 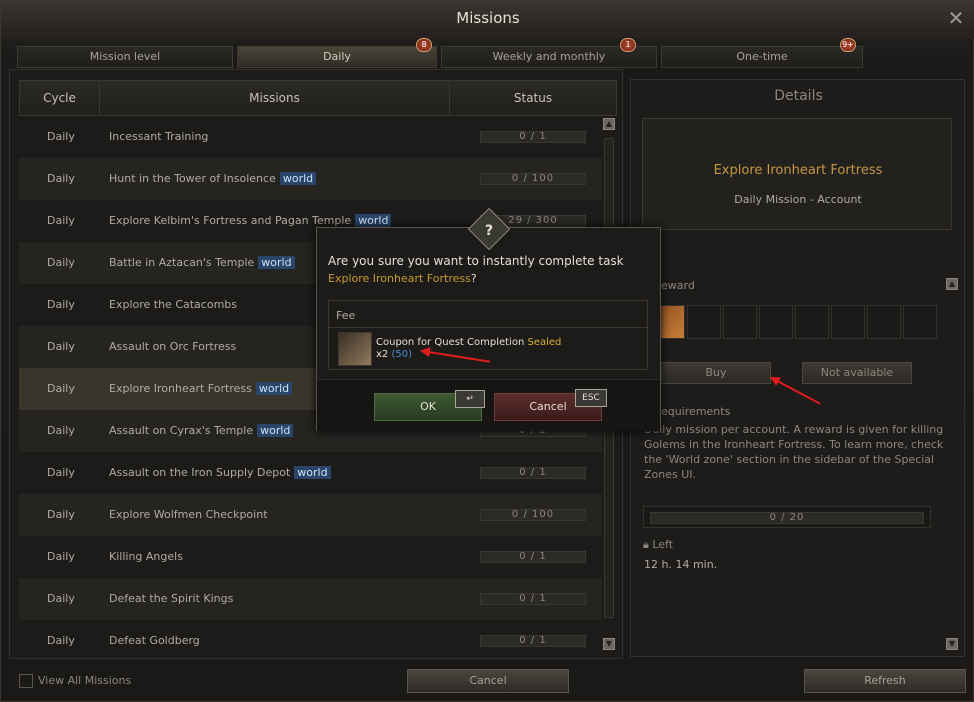 I want to click on mission-name: Assault on Orc Fortress, so click(x=173, y=346).